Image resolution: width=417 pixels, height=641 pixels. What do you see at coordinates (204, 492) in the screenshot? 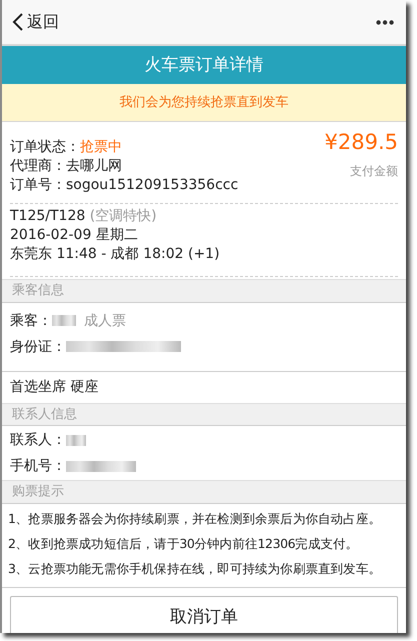
I see `section-heading: 购票提示` at bounding box center [204, 492].